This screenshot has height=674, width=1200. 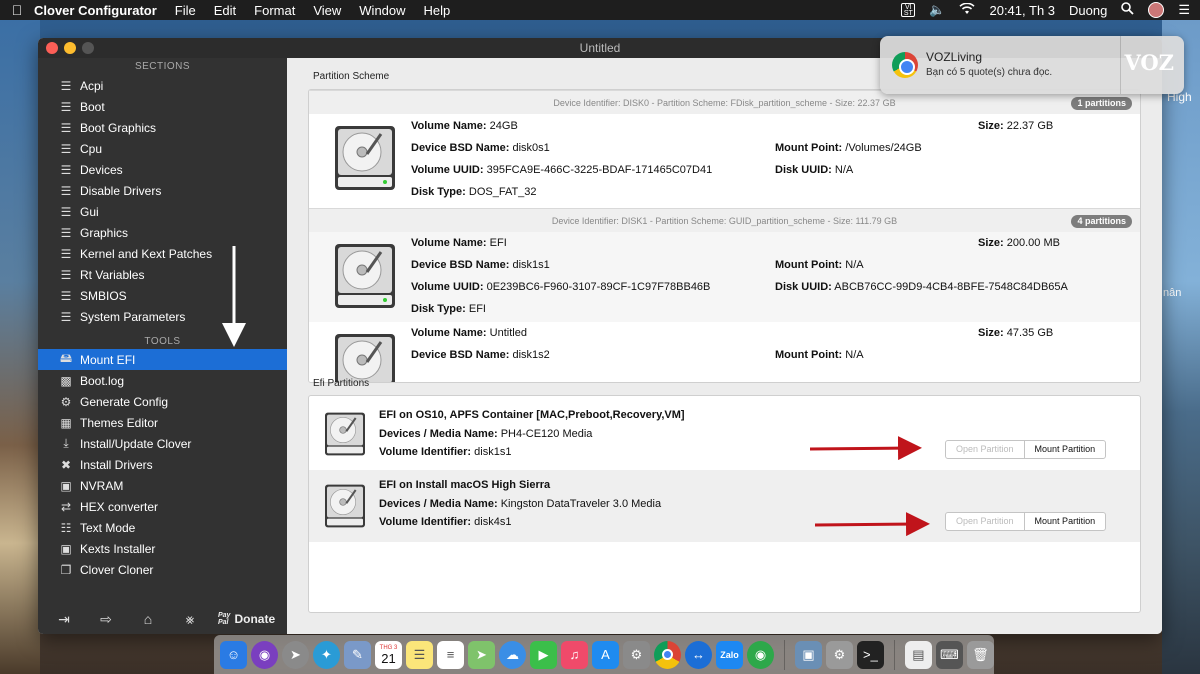 What do you see at coordinates (119, 422) in the screenshot?
I see `sidebar-item-label: Themes Editor` at bounding box center [119, 422].